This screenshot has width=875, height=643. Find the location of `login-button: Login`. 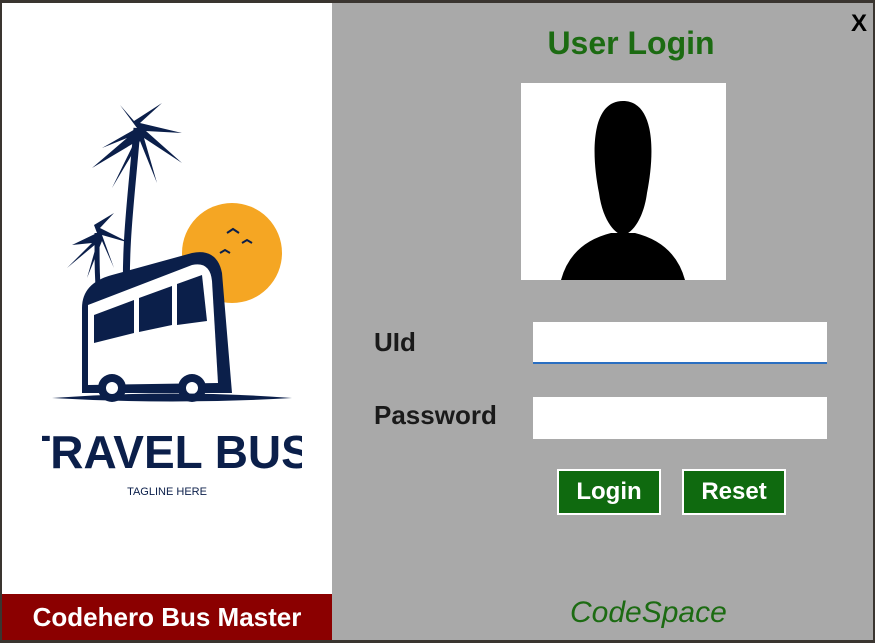

login-button: Login is located at coordinates (609, 492).